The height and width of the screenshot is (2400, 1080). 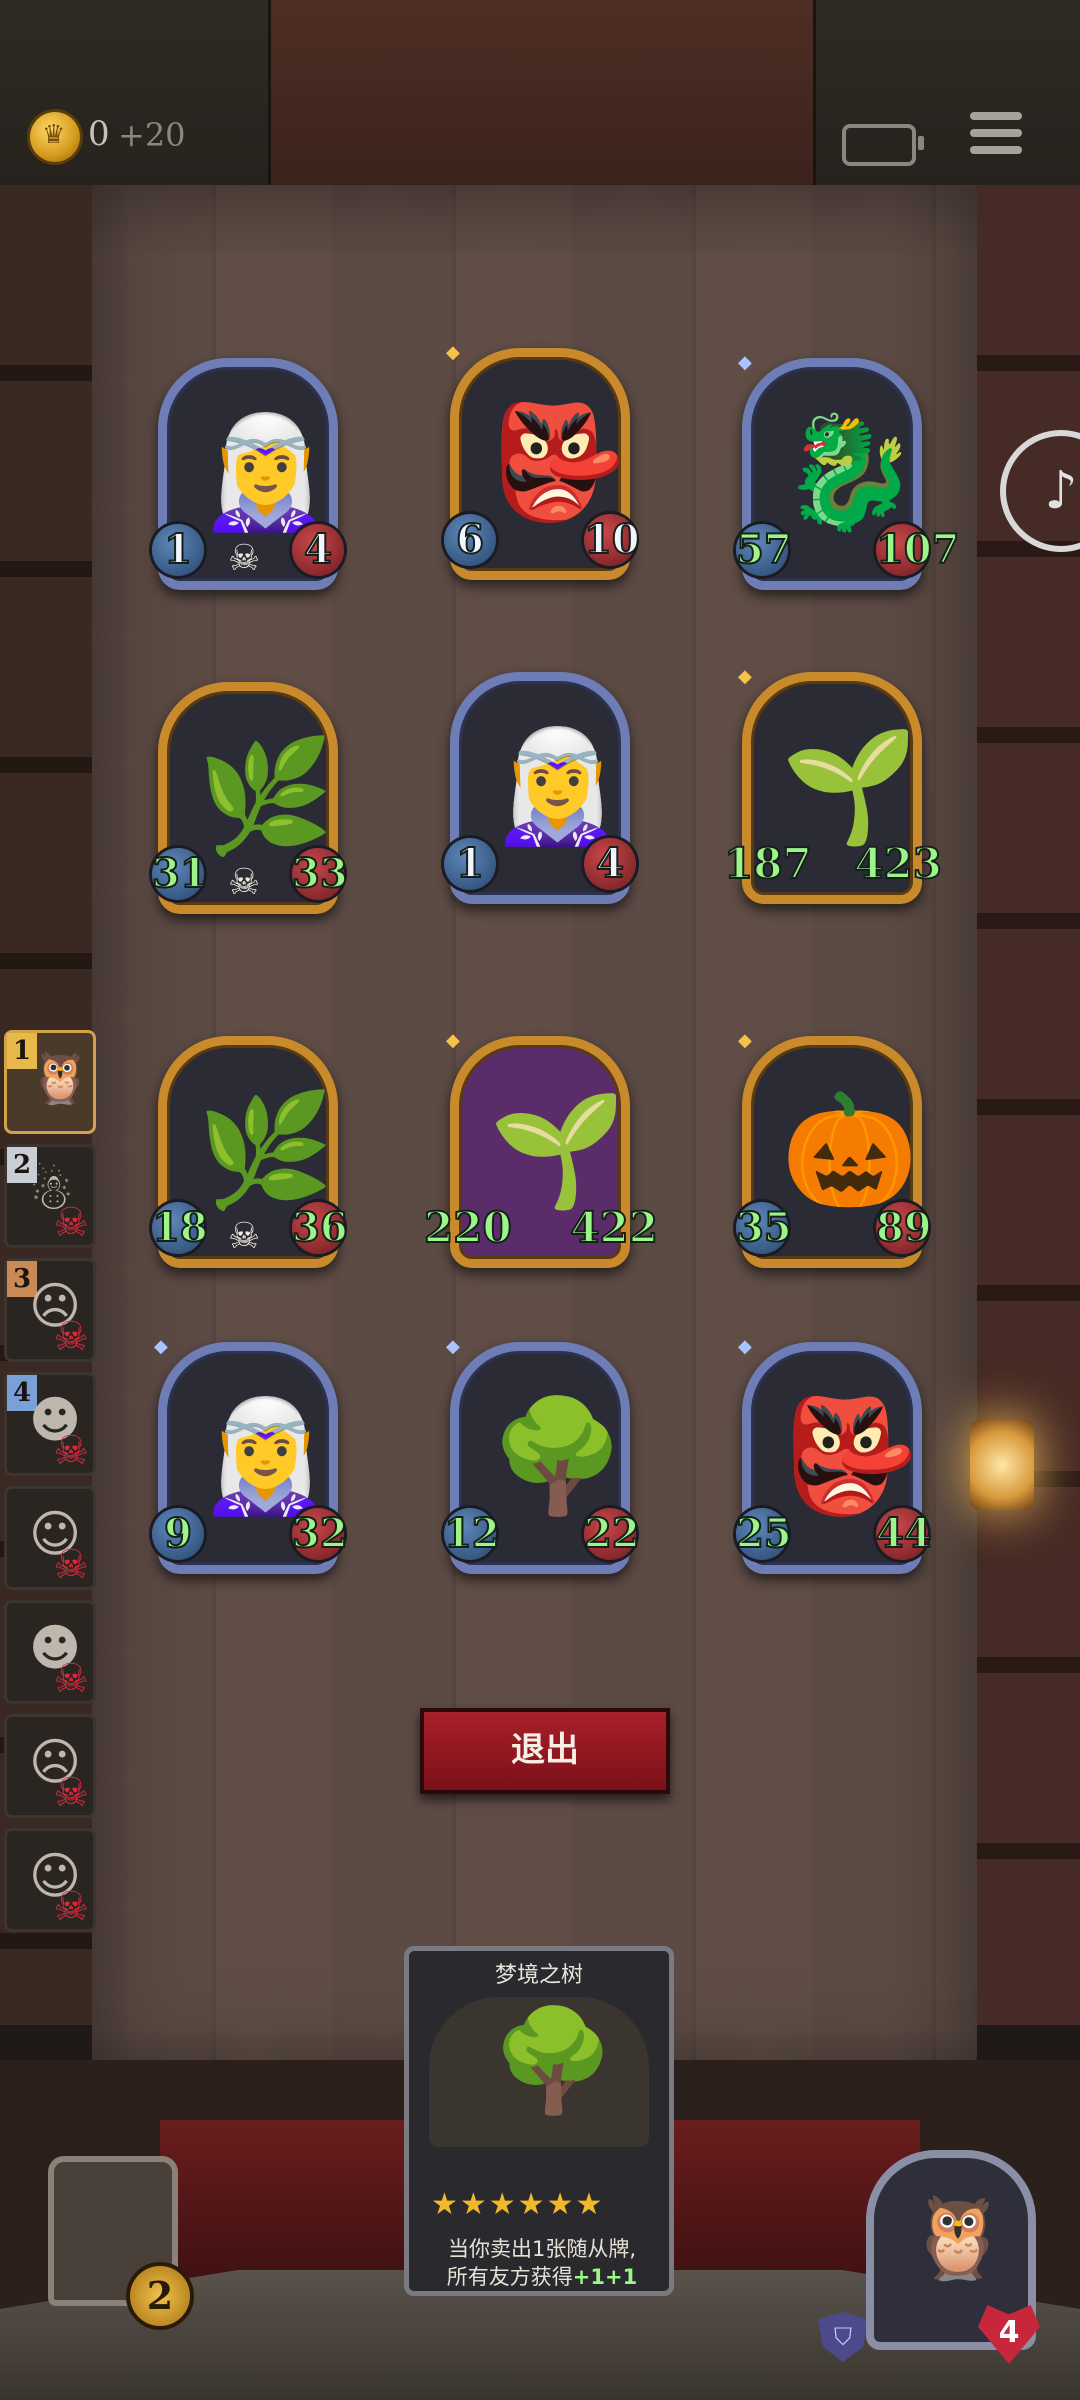 What do you see at coordinates (320, 1228) in the screenshot?
I see `health-value: 36` at bounding box center [320, 1228].